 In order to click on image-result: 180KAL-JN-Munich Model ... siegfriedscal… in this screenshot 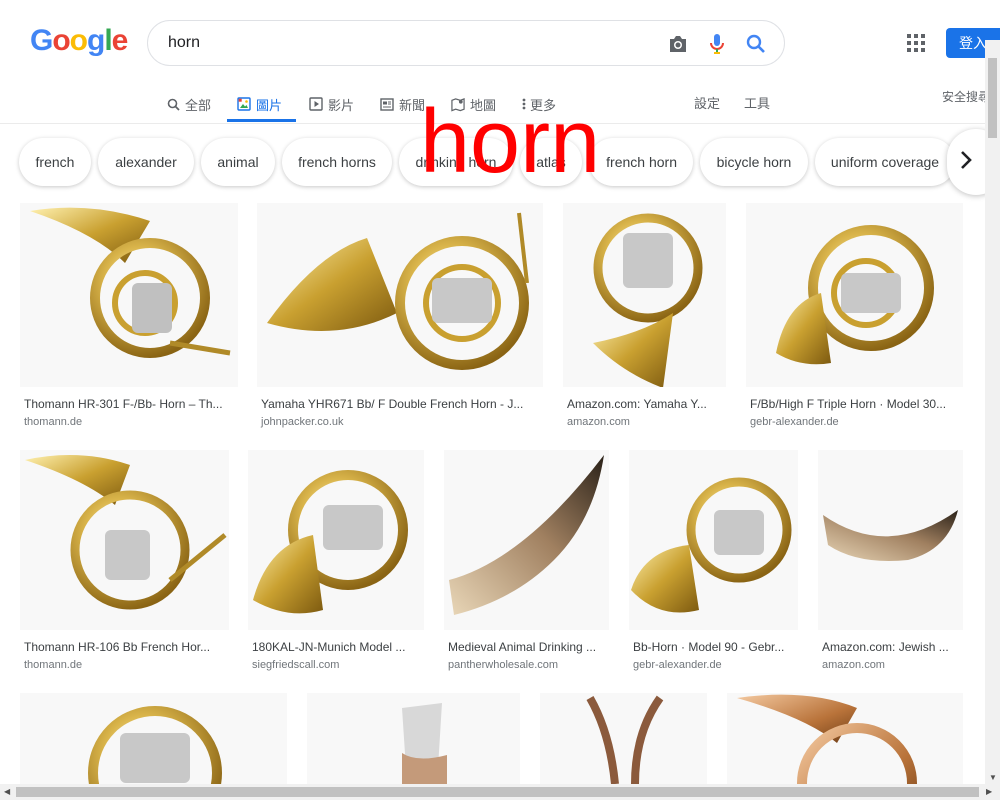, I will do `click(336, 564)`.